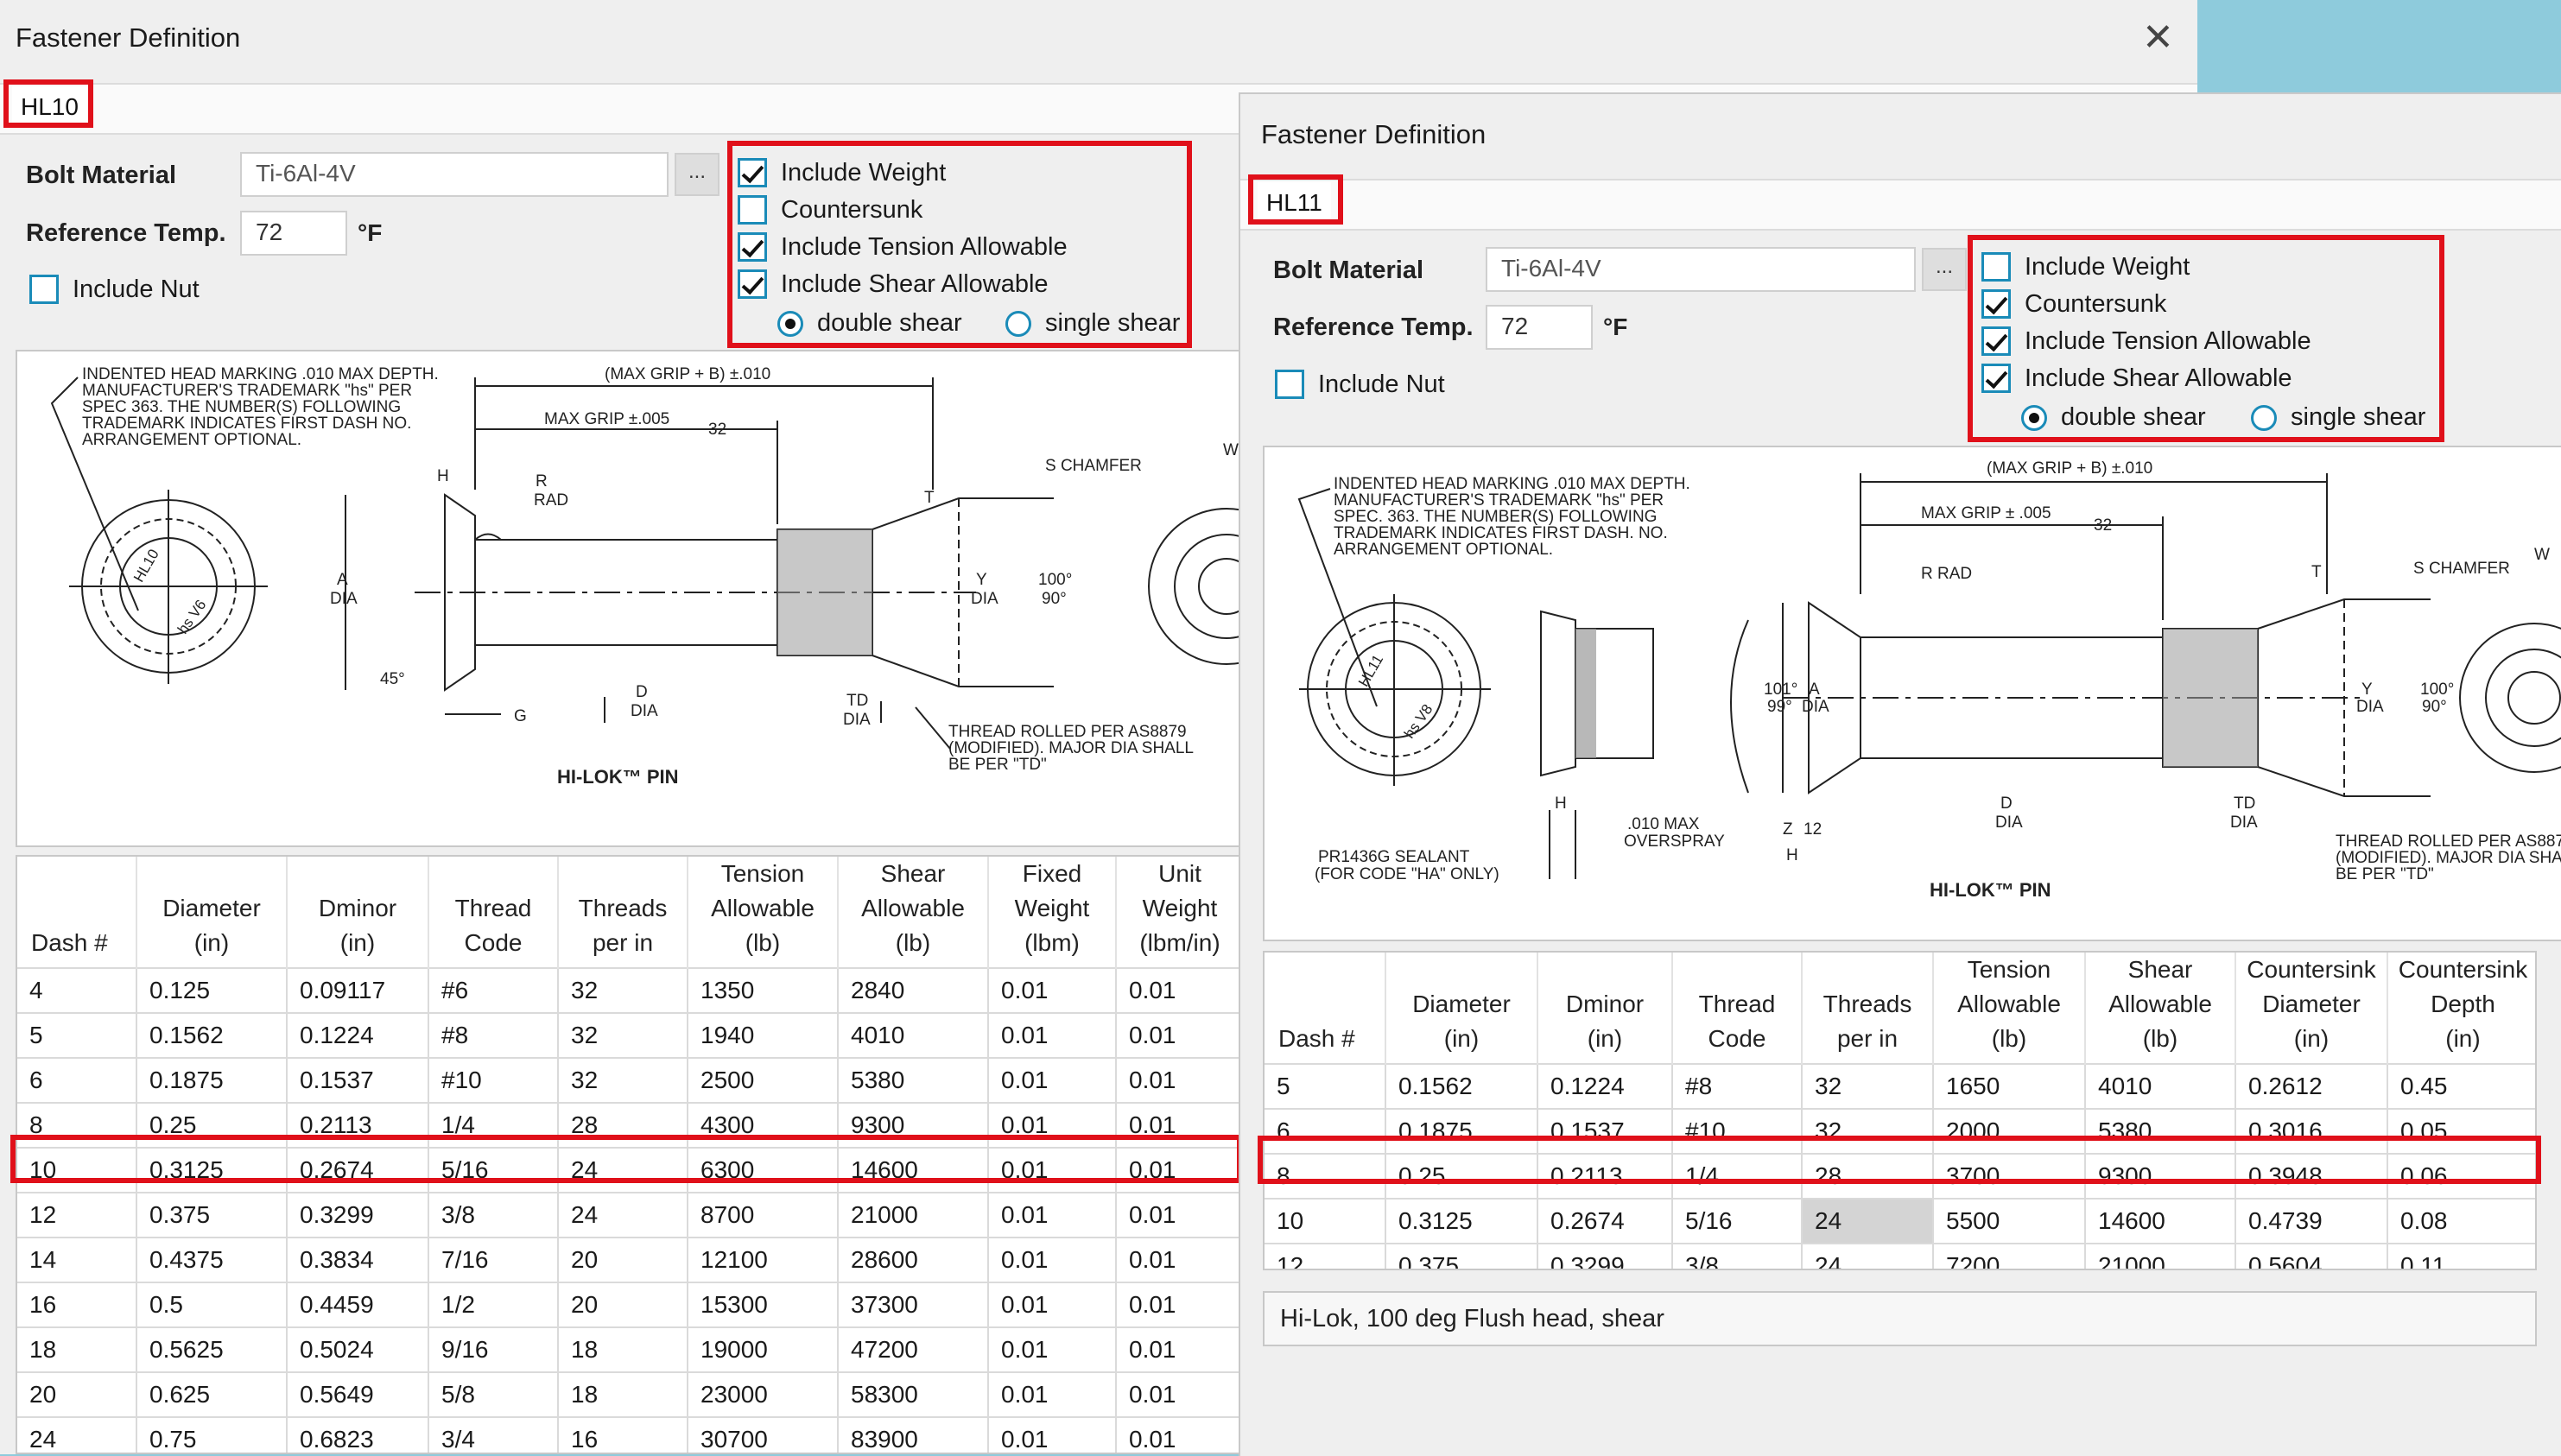  What do you see at coordinates (493, 1305) in the screenshot?
I see `table-cell: 1/2` at bounding box center [493, 1305].